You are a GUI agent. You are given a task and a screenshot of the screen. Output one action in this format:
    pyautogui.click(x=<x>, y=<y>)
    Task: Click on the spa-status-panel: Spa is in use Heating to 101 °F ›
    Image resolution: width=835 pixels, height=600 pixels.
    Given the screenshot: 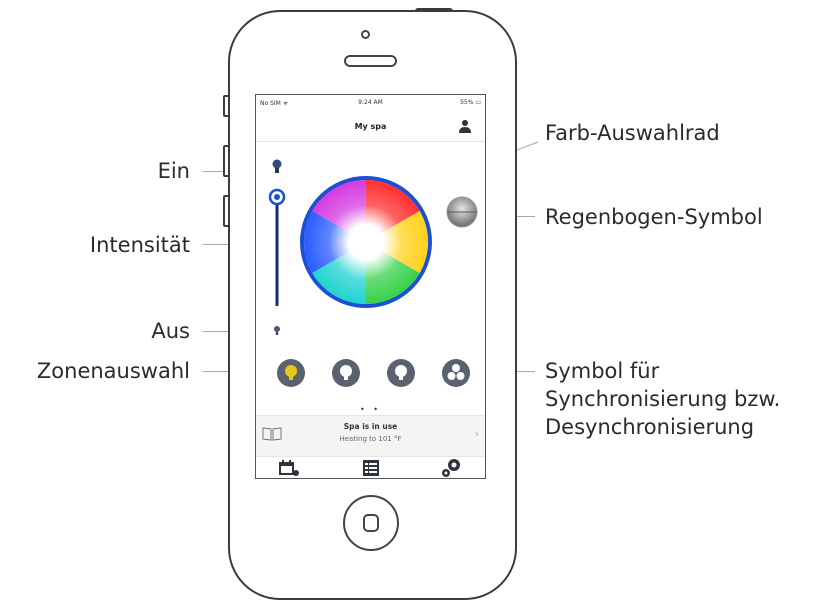 What is the action you would take?
    pyautogui.click(x=370, y=436)
    